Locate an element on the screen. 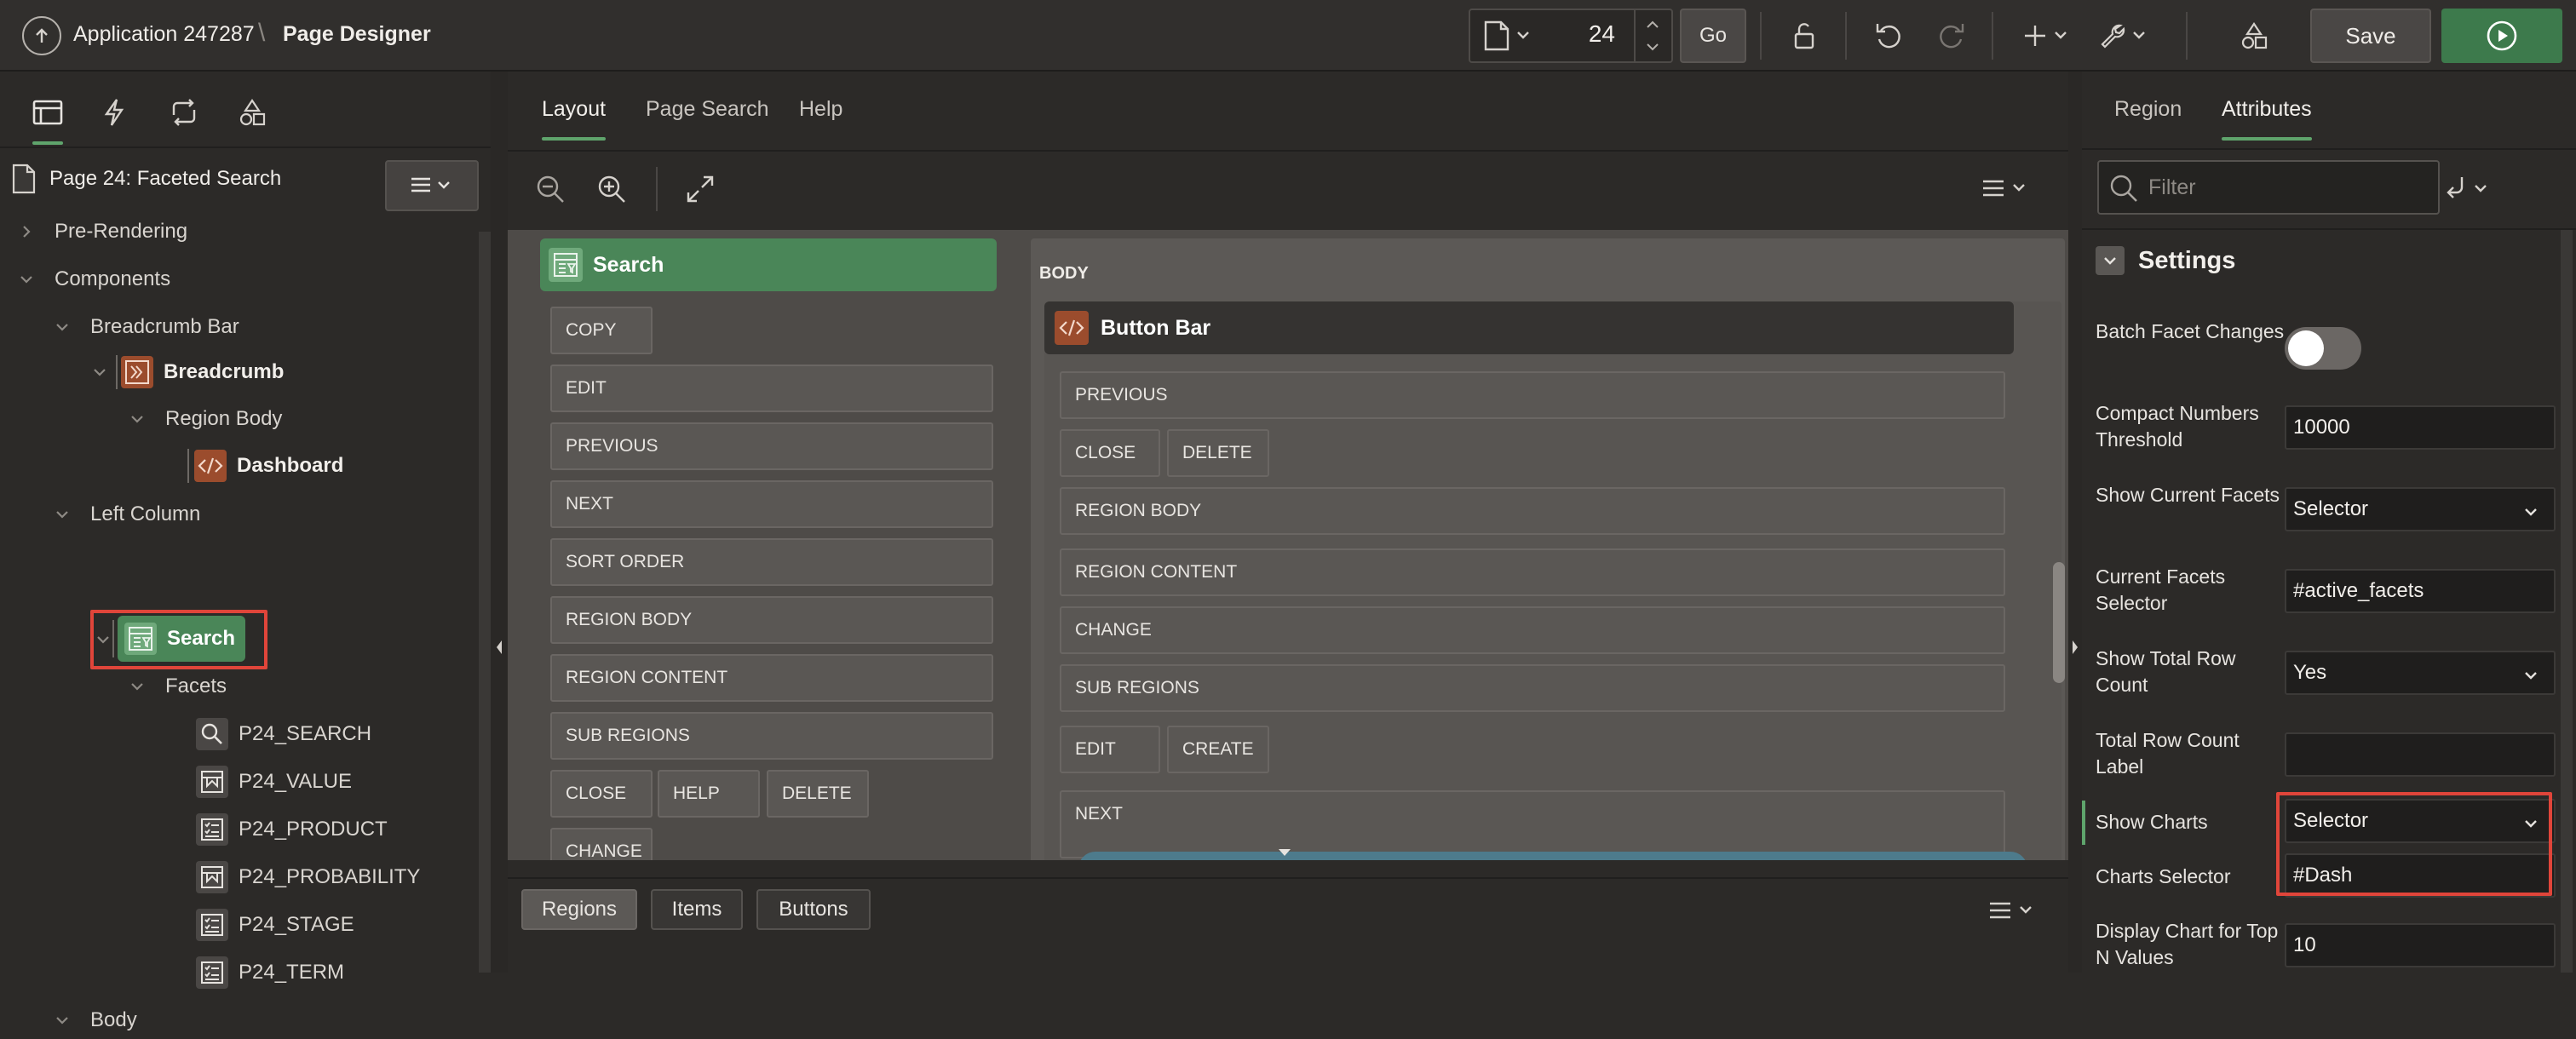 This screenshot has width=2576, height=1039. tab-buttons: Buttons is located at coordinates (813, 909).